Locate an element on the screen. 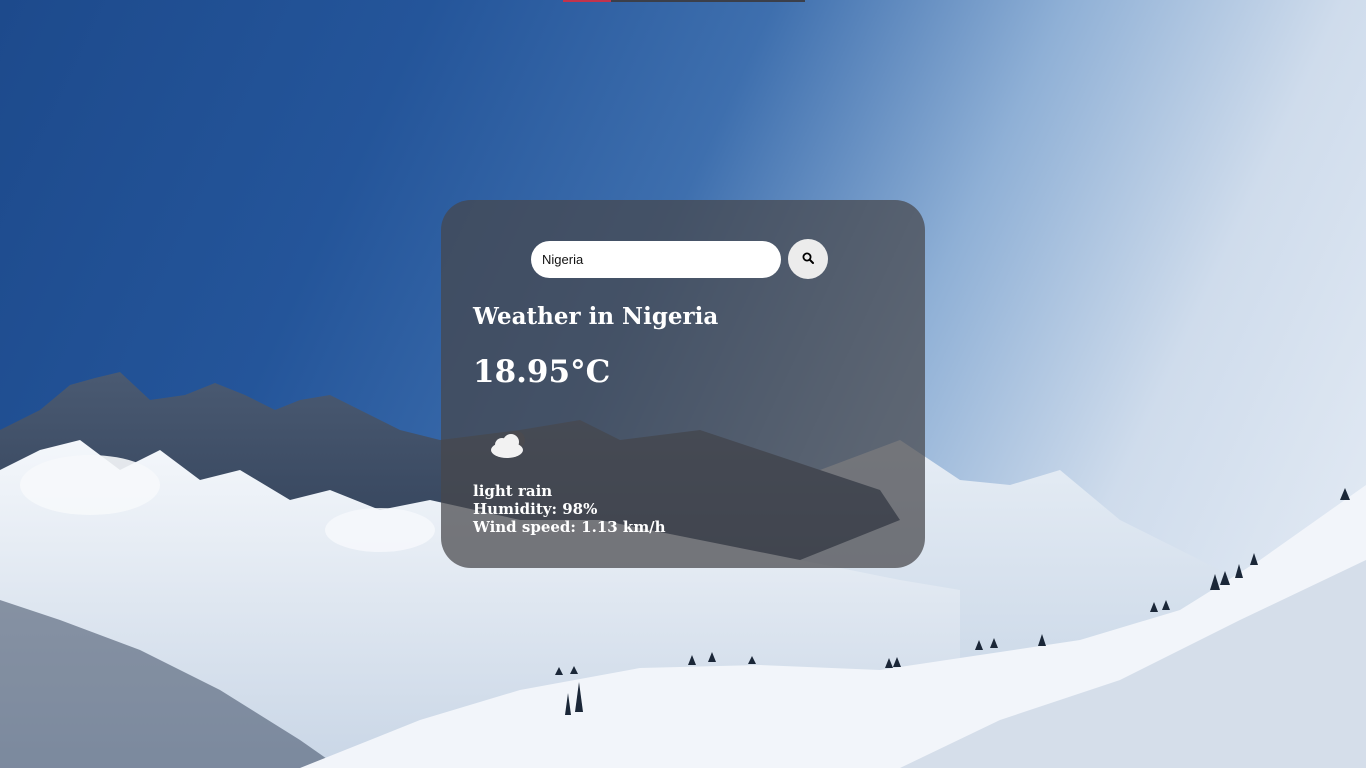  location-title: Weather in Nigeria is located at coordinates (596, 316).